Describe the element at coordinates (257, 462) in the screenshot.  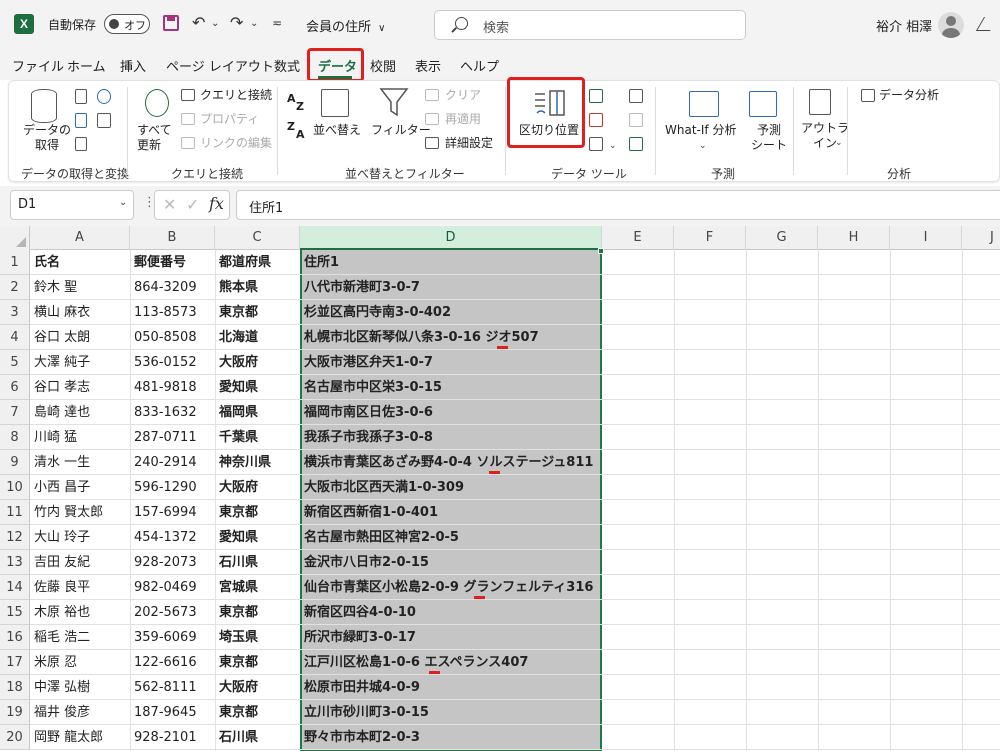
I see `cell-c: 神奈川県` at that location.